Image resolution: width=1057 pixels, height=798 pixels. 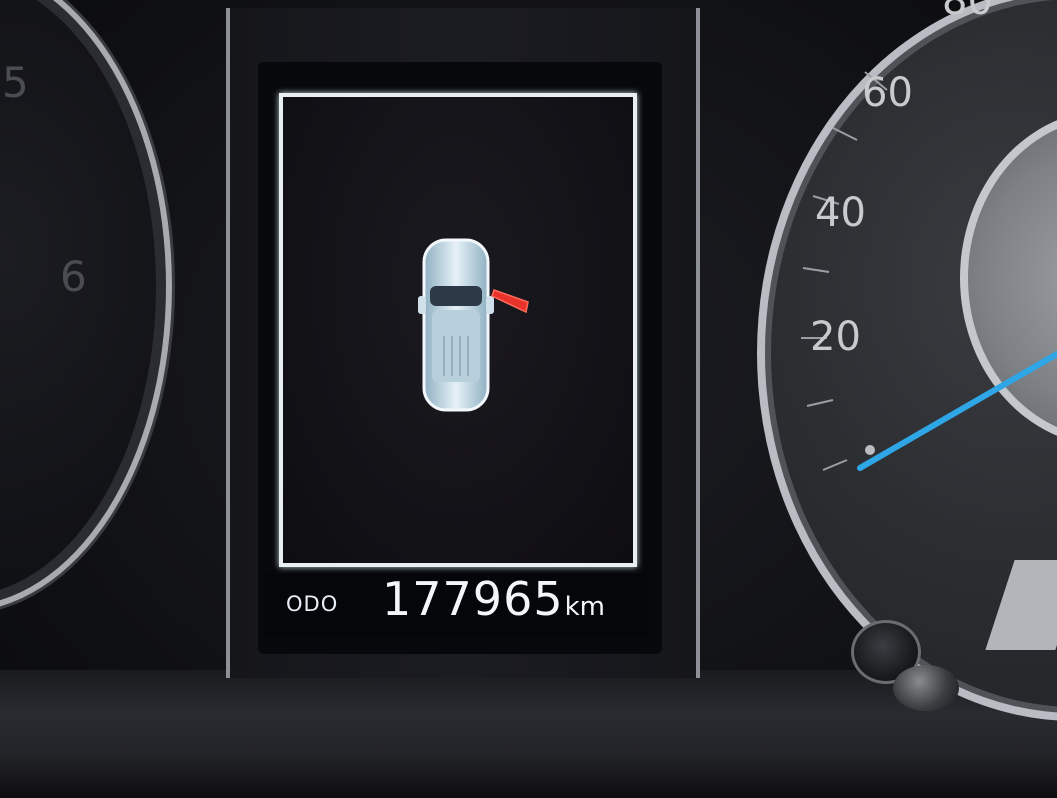 I want to click on tachometer-mark-5: 5, so click(x=15, y=82).